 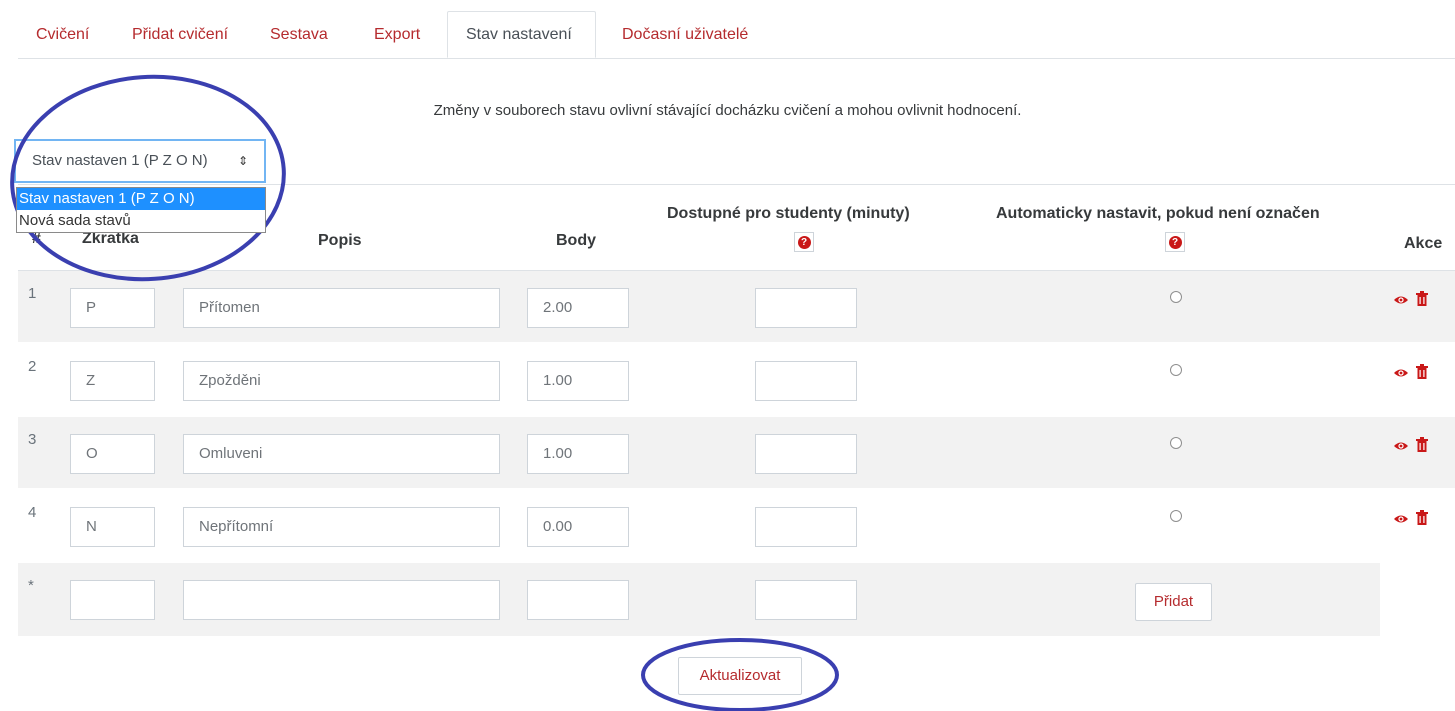 I want to click on row-number: *, so click(x=31, y=585).